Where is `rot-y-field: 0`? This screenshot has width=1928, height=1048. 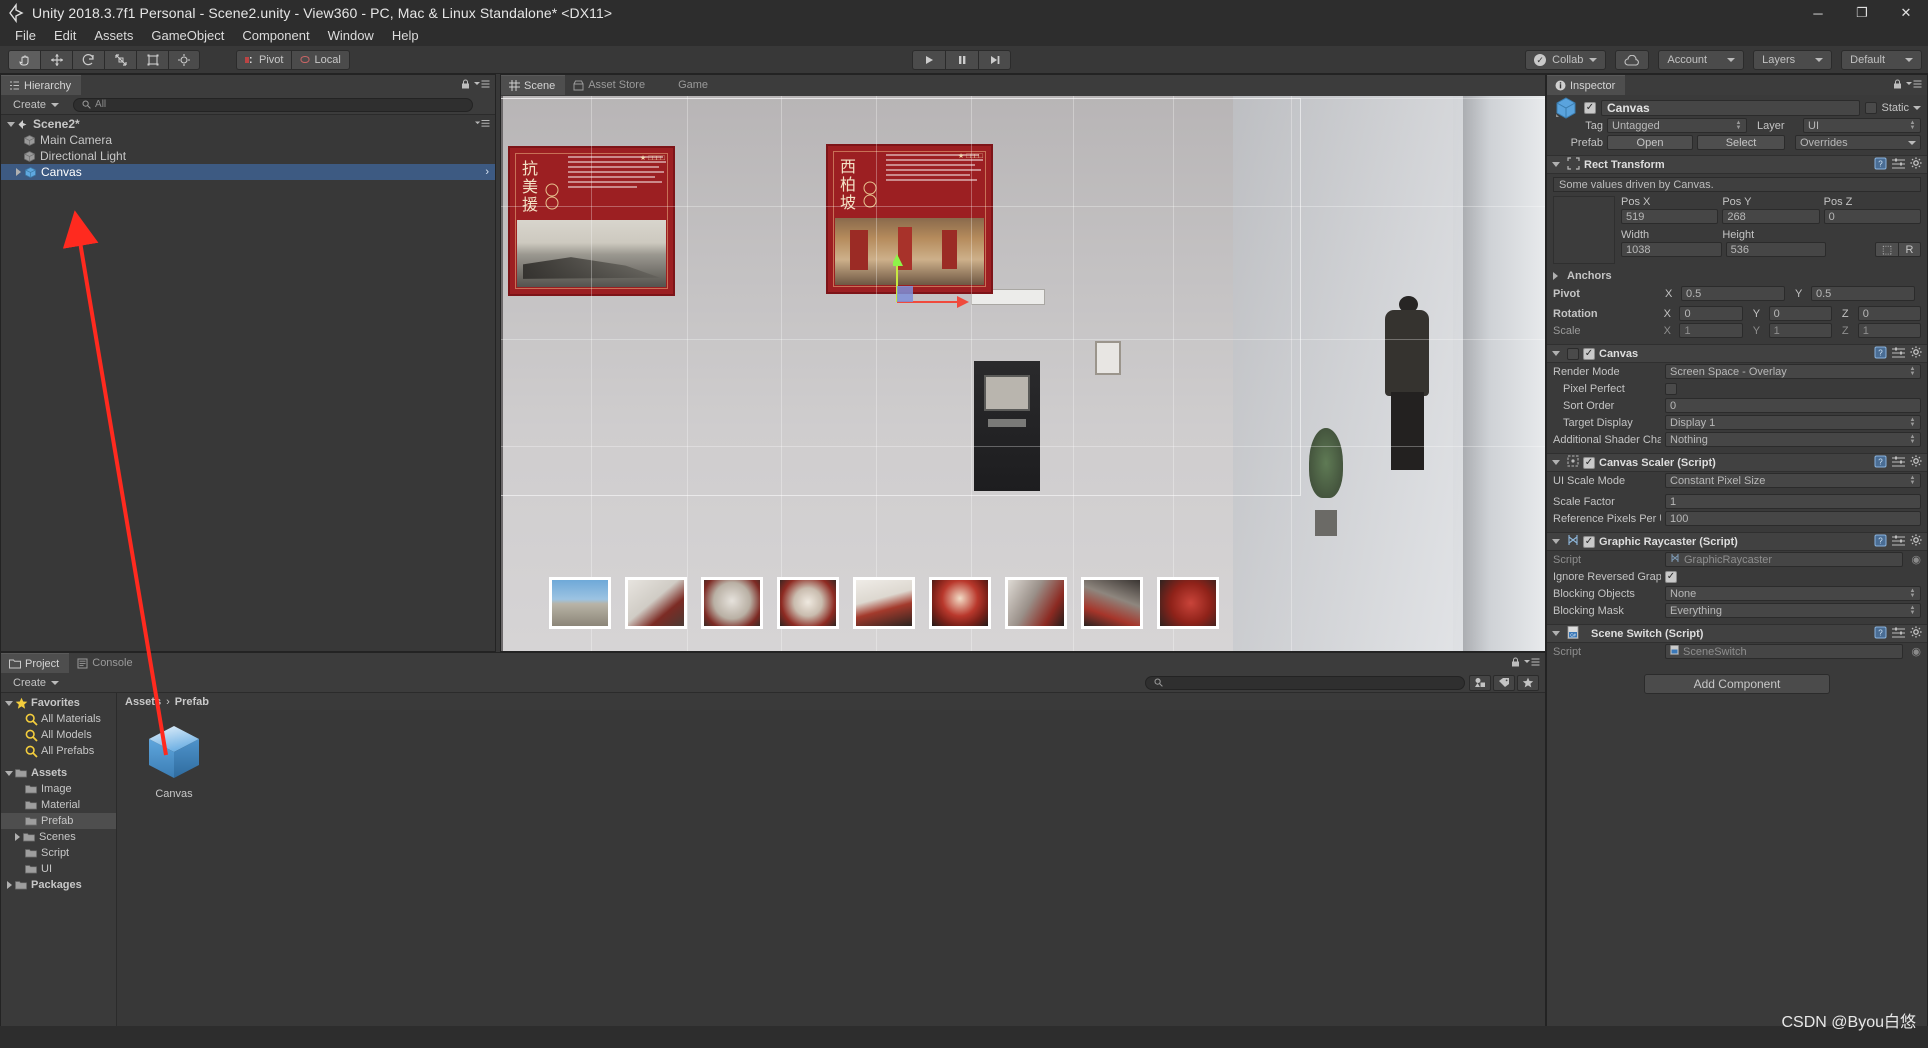
rot-y-field: 0 is located at coordinates (1800, 313).